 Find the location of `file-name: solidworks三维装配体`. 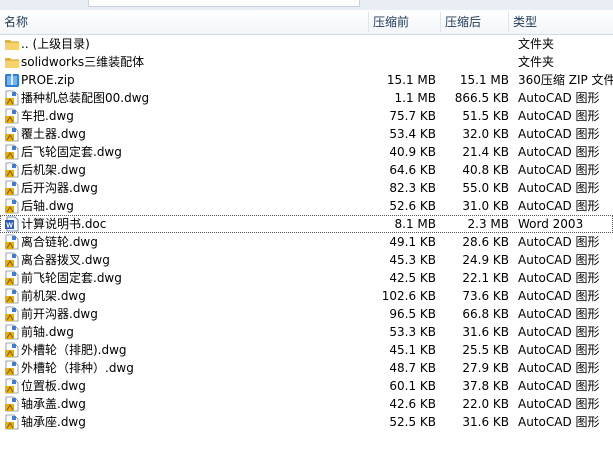

file-name: solidworks三维装配体 is located at coordinates (83, 62).